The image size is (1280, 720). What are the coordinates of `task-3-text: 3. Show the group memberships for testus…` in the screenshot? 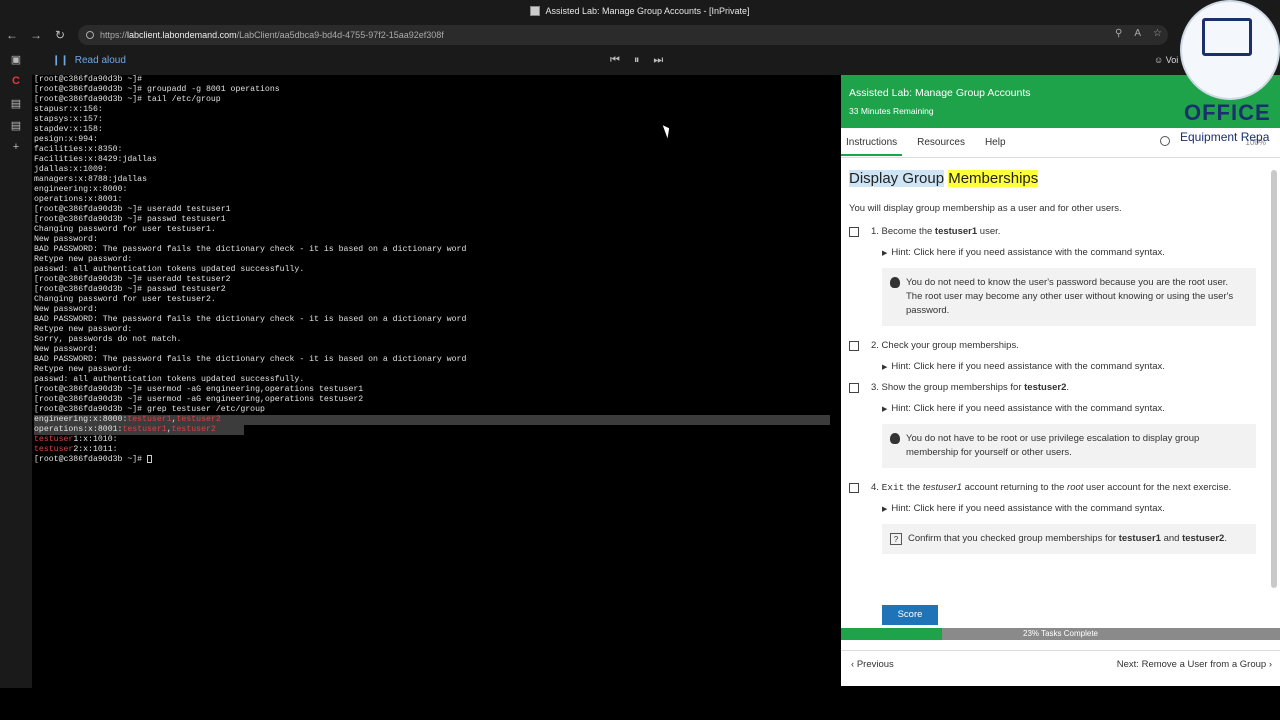 It's located at (970, 387).